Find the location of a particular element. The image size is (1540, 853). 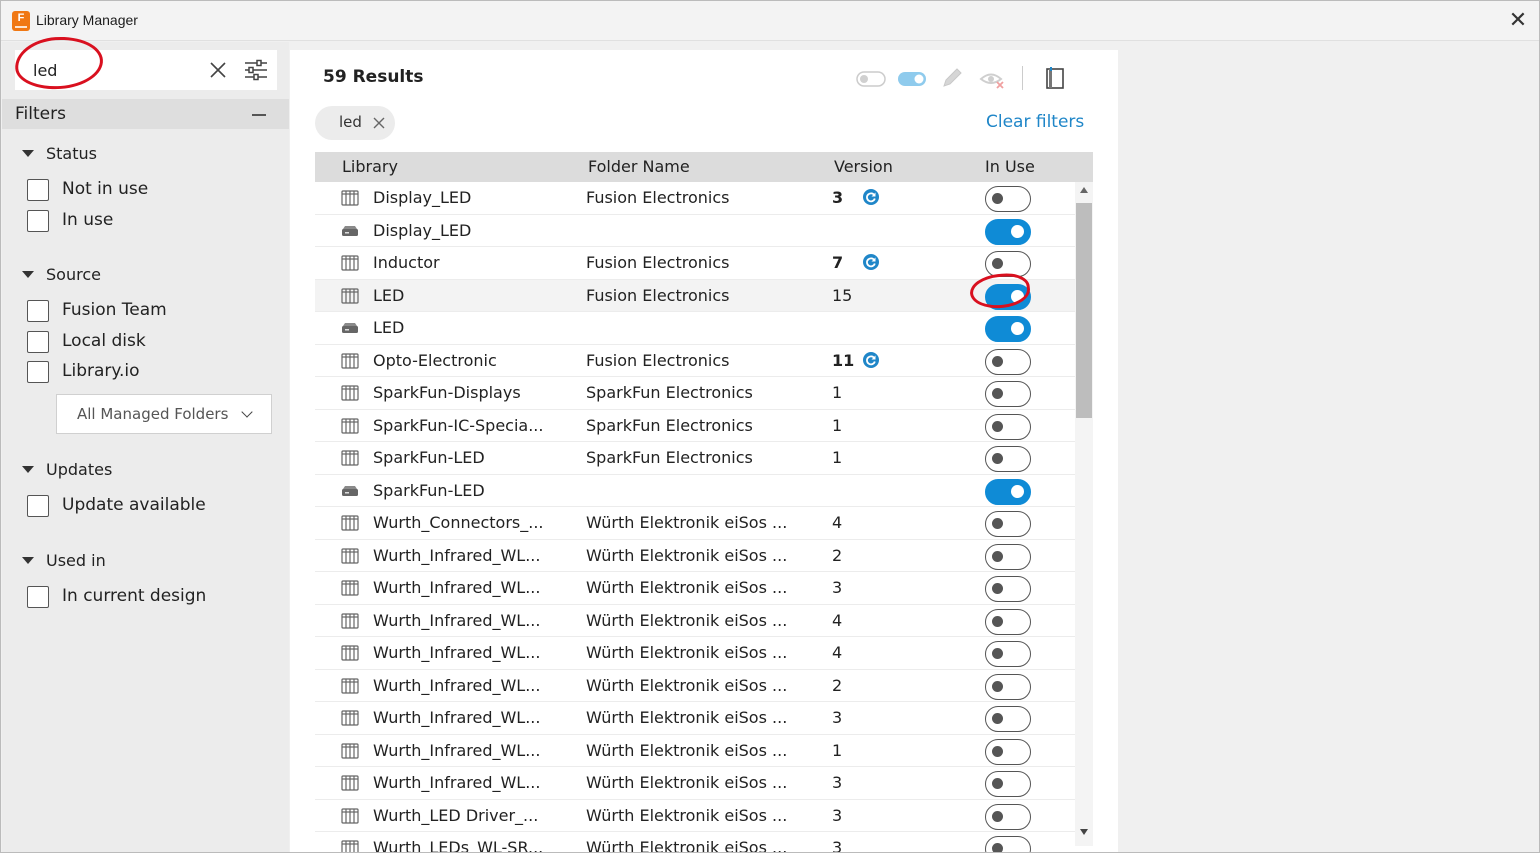

version: 1 is located at coordinates (837, 392).